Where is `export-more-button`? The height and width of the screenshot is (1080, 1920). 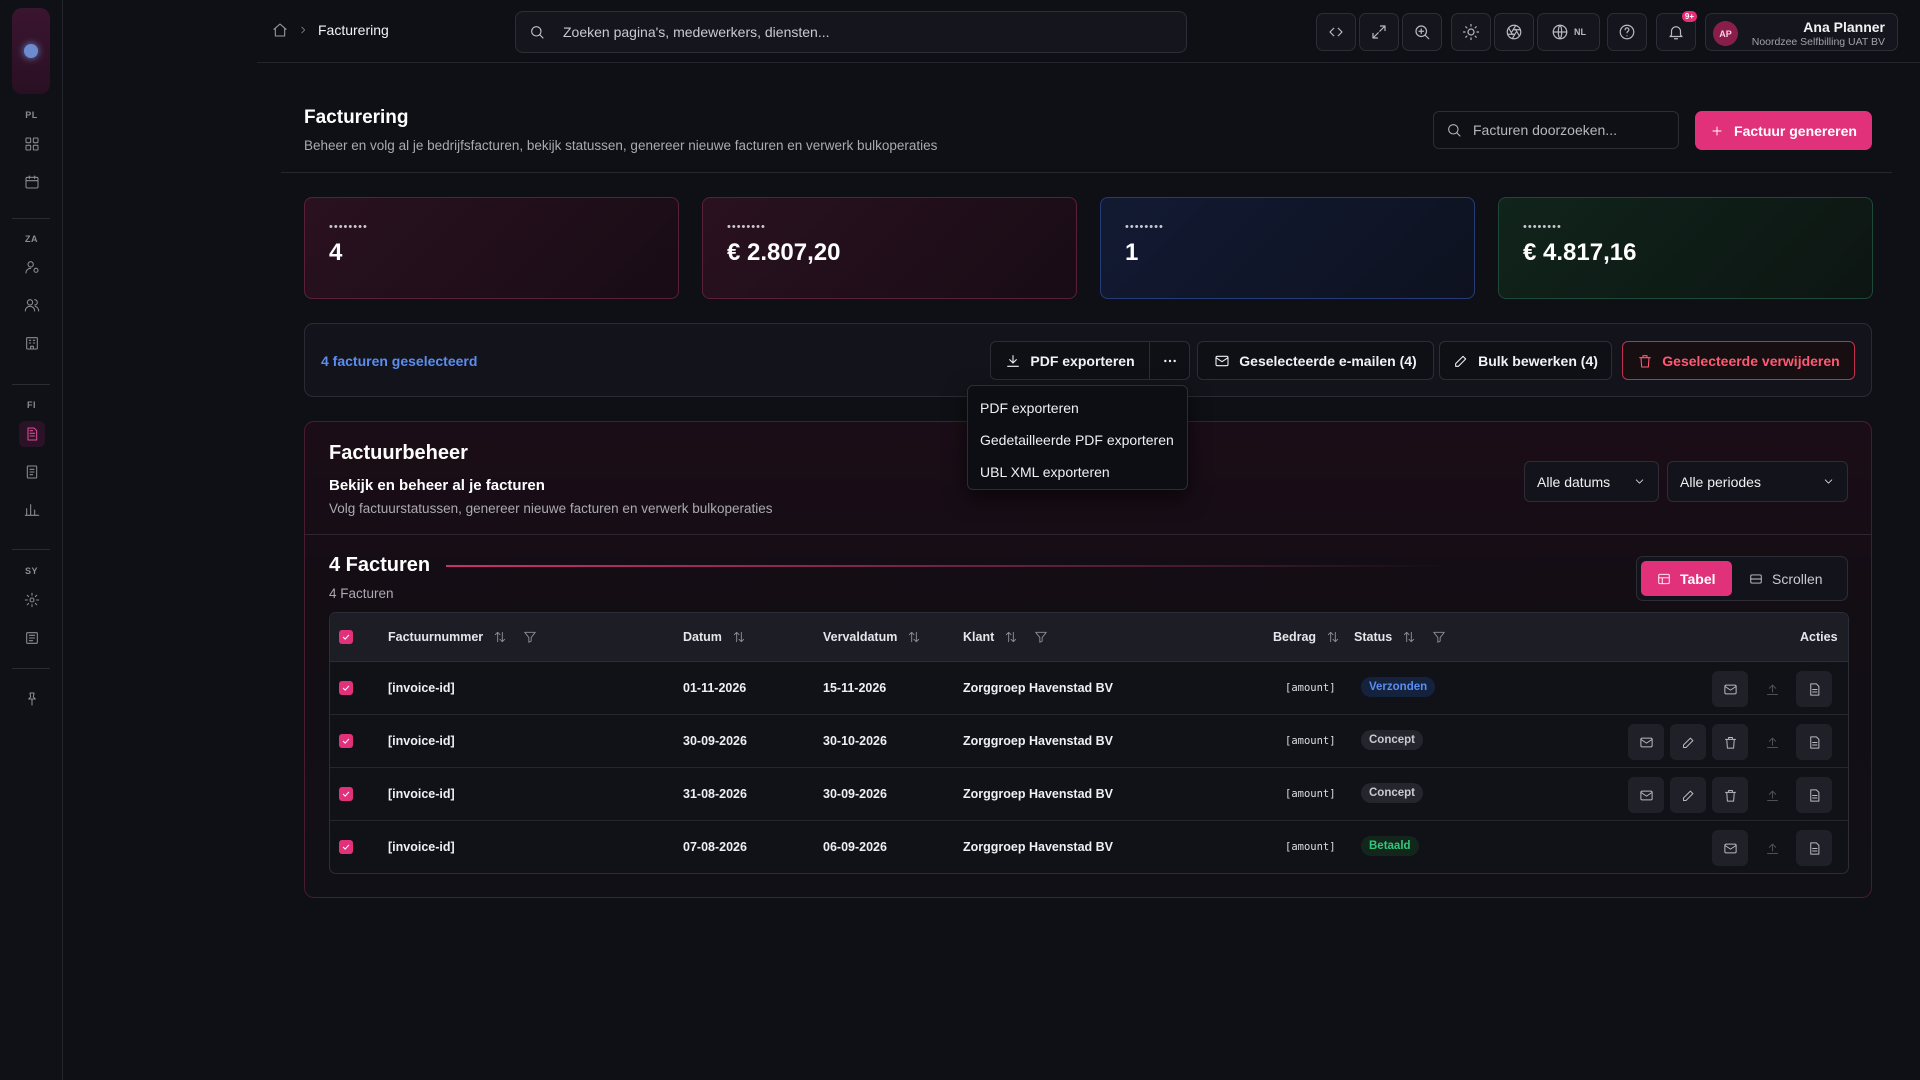
export-more-button is located at coordinates (1169, 360).